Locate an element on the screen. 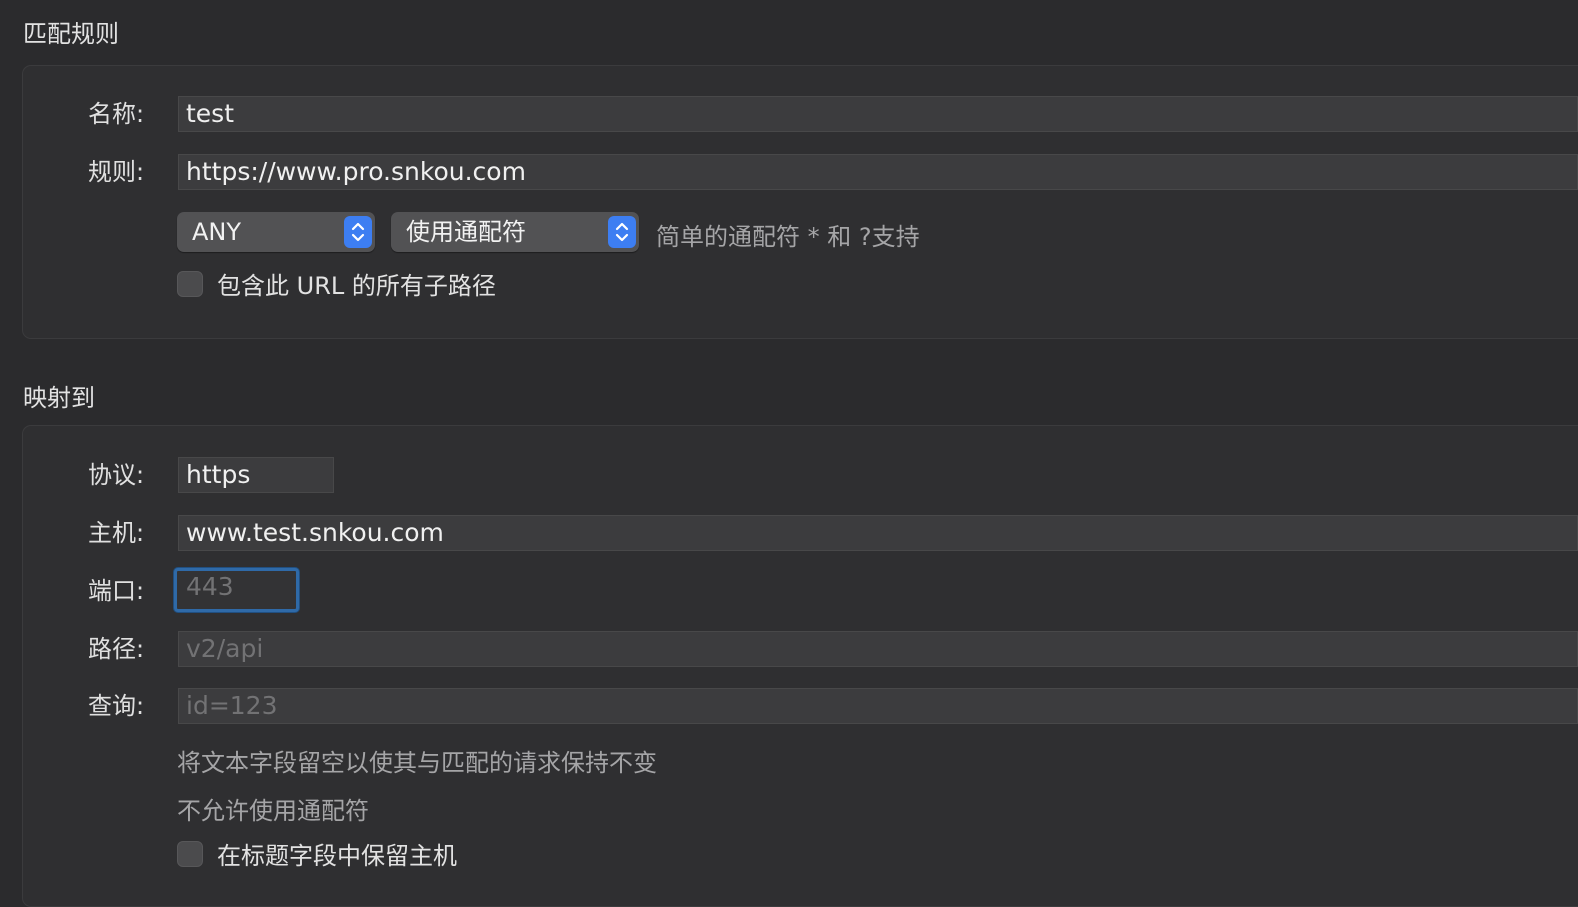 This screenshot has width=1578, height=907. preserve-host-row: 在标题字段中保留主机 is located at coordinates (337, 855).